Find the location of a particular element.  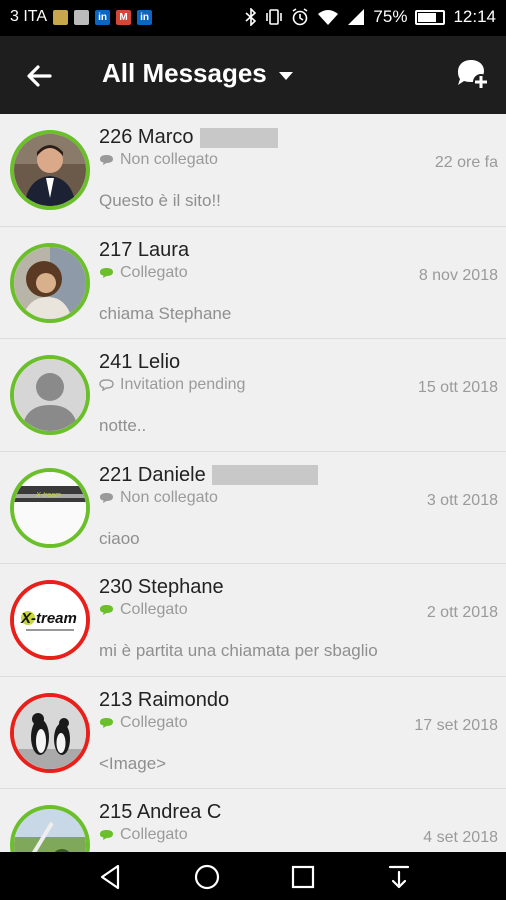

golf-photo is located at coordinates (50, 830).